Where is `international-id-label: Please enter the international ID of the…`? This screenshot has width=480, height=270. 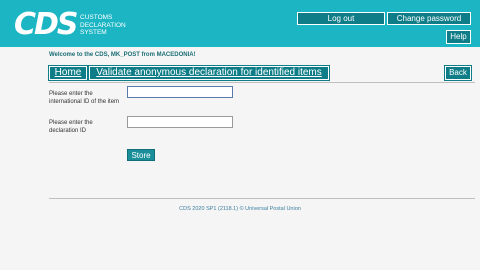
international-id-label: Please enter the international ID of the… is located at coordinates (84, 98).